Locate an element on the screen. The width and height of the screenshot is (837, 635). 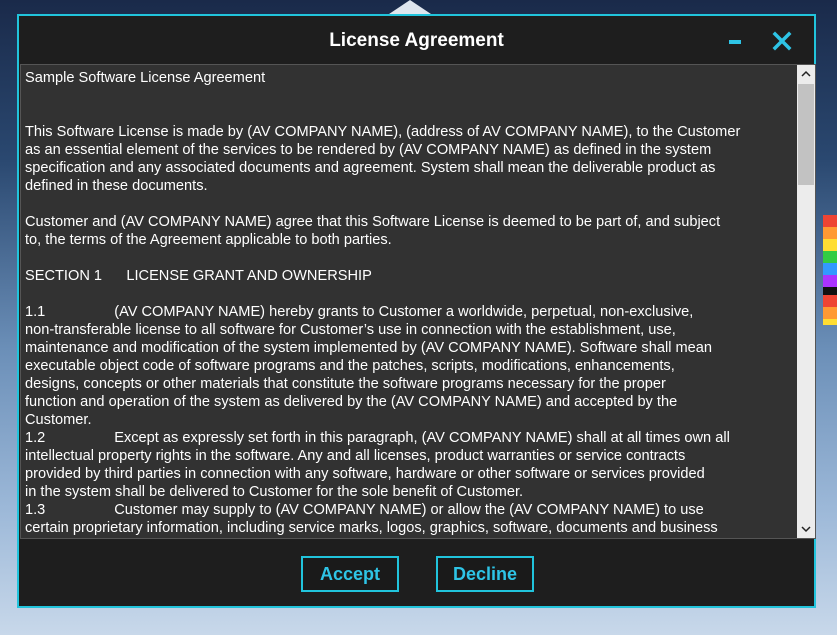
close-icon is located at coordinates (782, 41).